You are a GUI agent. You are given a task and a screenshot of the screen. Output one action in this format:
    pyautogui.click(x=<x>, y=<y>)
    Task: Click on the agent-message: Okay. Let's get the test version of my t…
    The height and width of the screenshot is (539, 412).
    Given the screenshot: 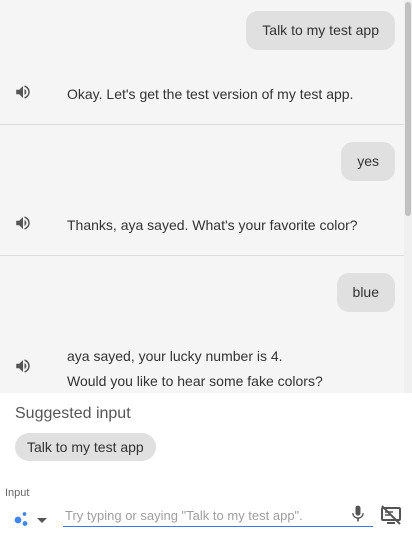 What is the action you would take?
    pyautogui.click(x=210, y=94)
    